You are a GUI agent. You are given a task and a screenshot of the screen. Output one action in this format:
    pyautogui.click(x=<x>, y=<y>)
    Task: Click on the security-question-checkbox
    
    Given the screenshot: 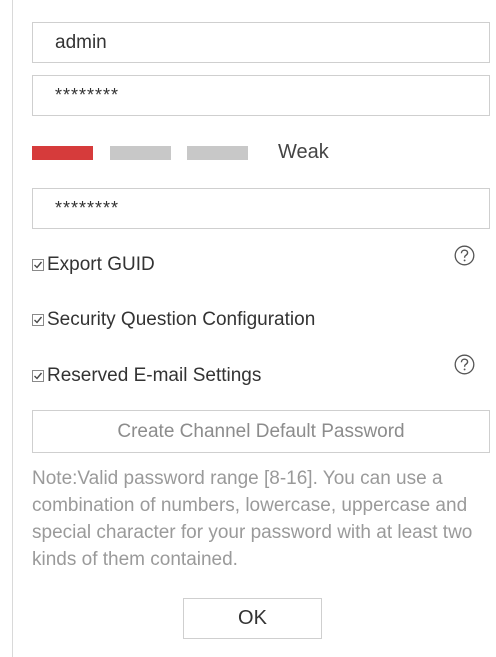 What is the action you would take?
    pyautogui.click(x=38, y=320)
    